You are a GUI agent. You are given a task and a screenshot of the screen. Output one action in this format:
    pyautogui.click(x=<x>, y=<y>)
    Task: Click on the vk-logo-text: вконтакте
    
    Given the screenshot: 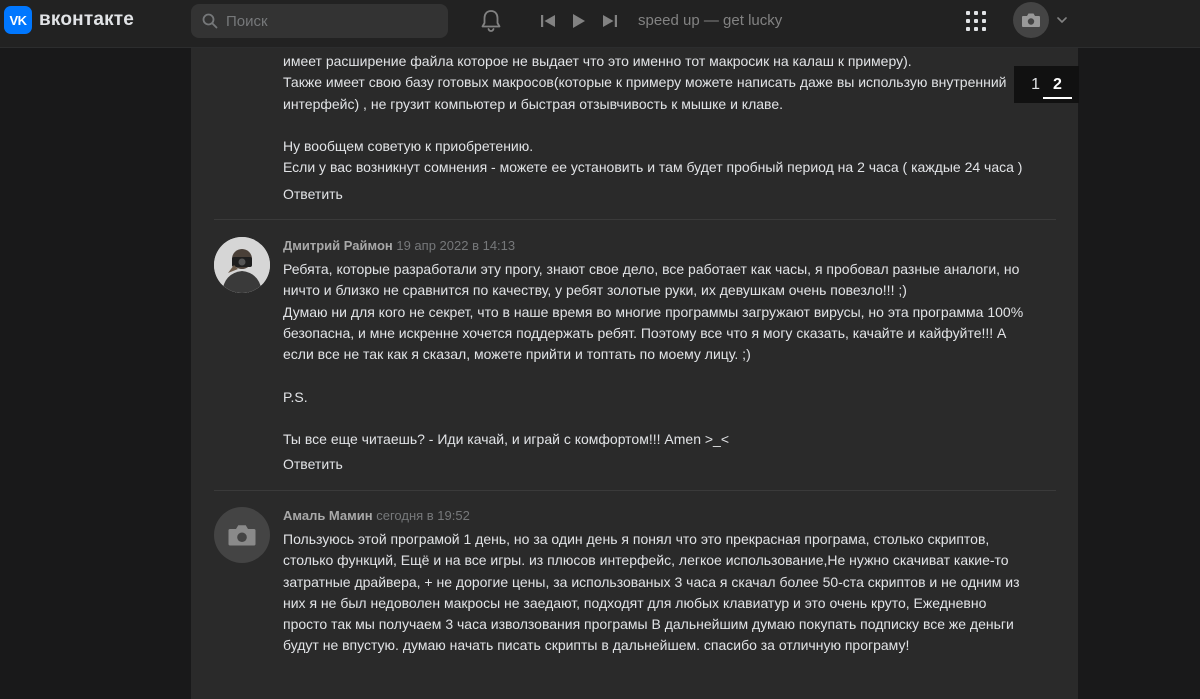 What is the action you would take?
    pyautogui.click(x=87, y=19)
    